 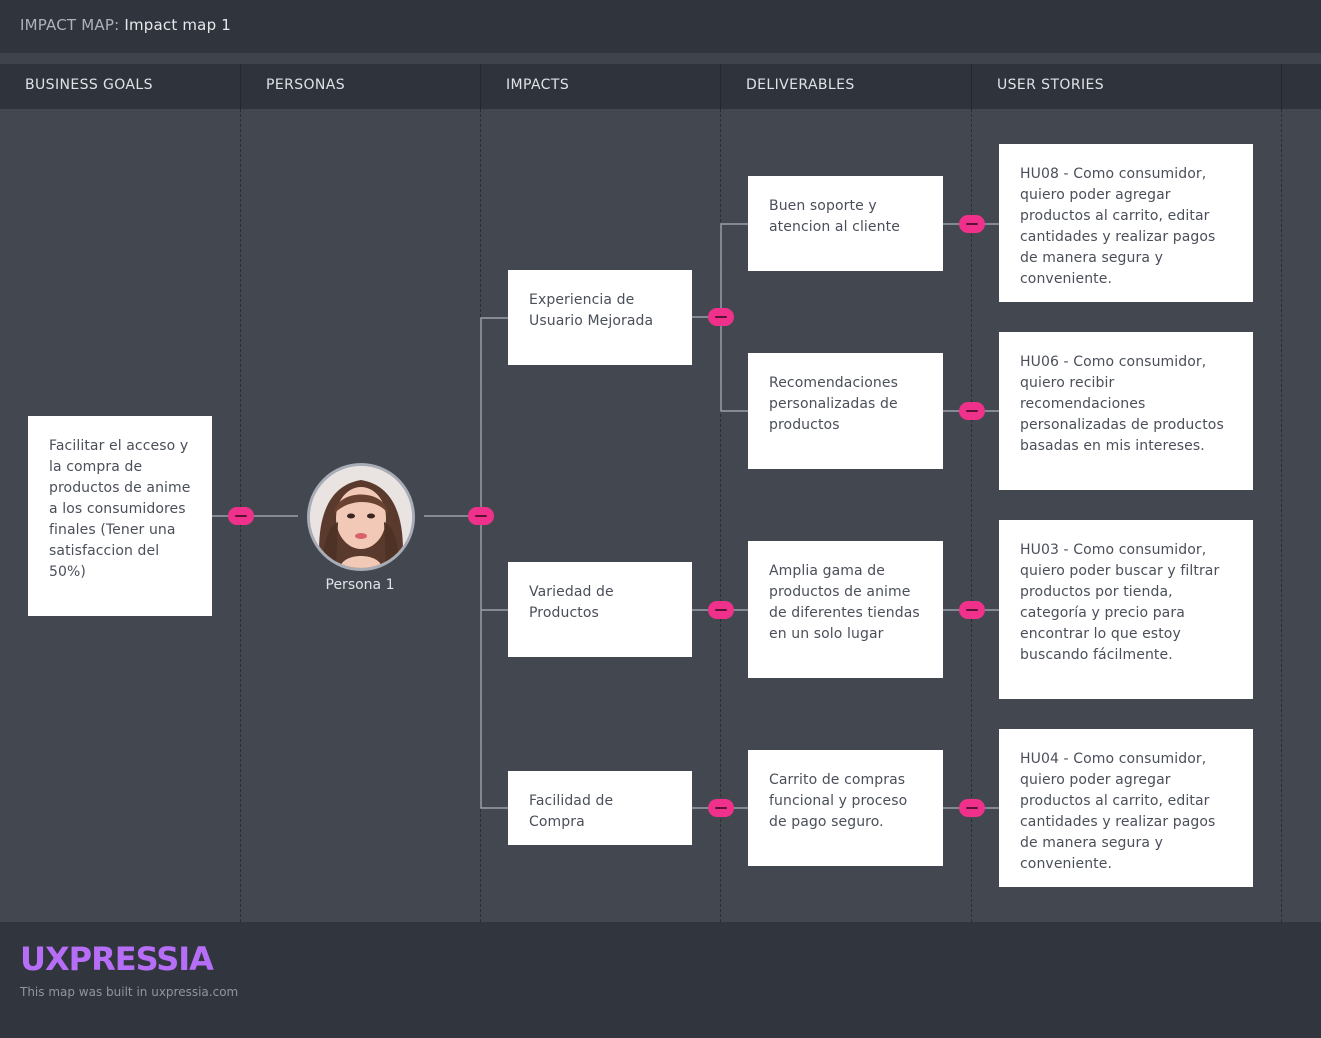 I want to click on built-with-text: This map was built in uxpressia.com, so click(x=129, y=992).